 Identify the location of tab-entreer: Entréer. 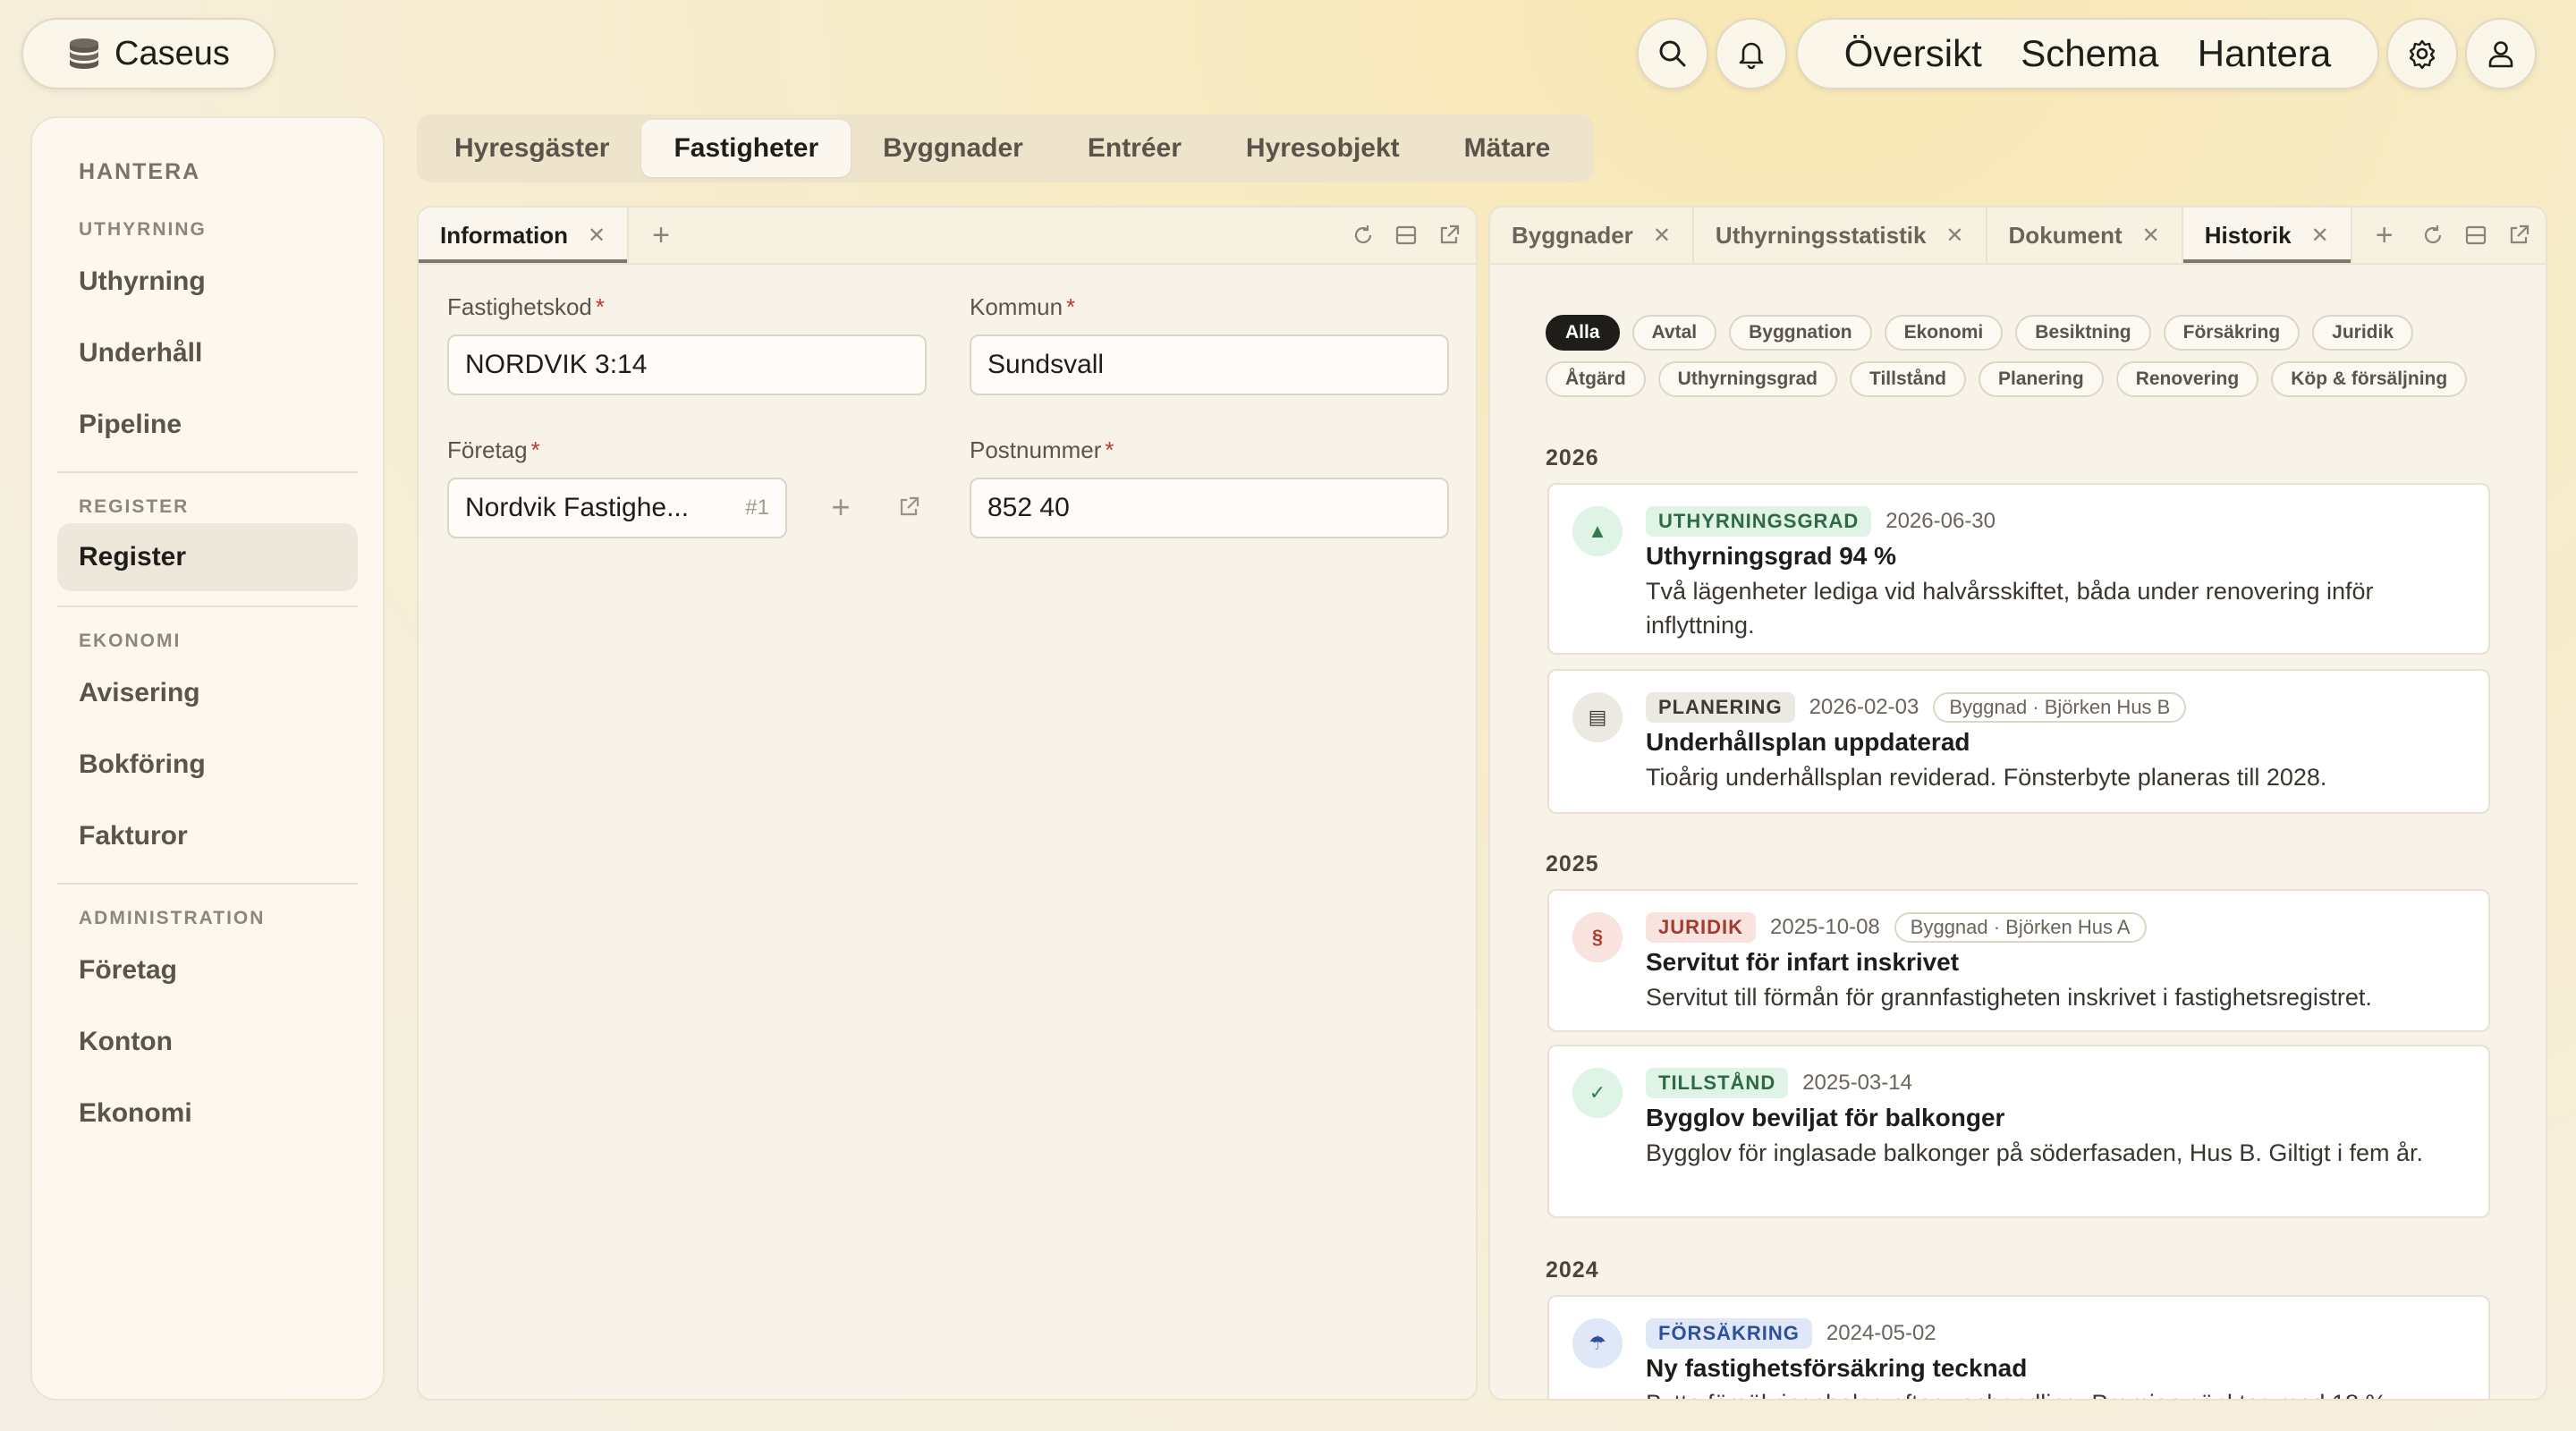
(1134, 149).